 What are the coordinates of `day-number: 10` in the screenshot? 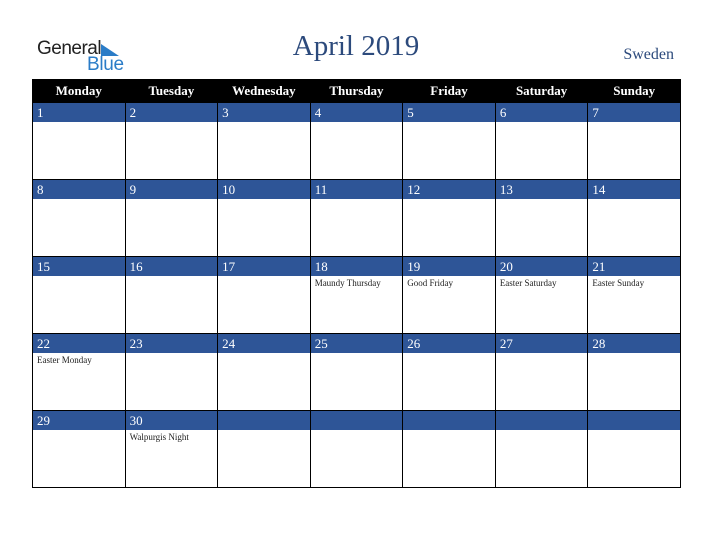 It's located at (264, 189).